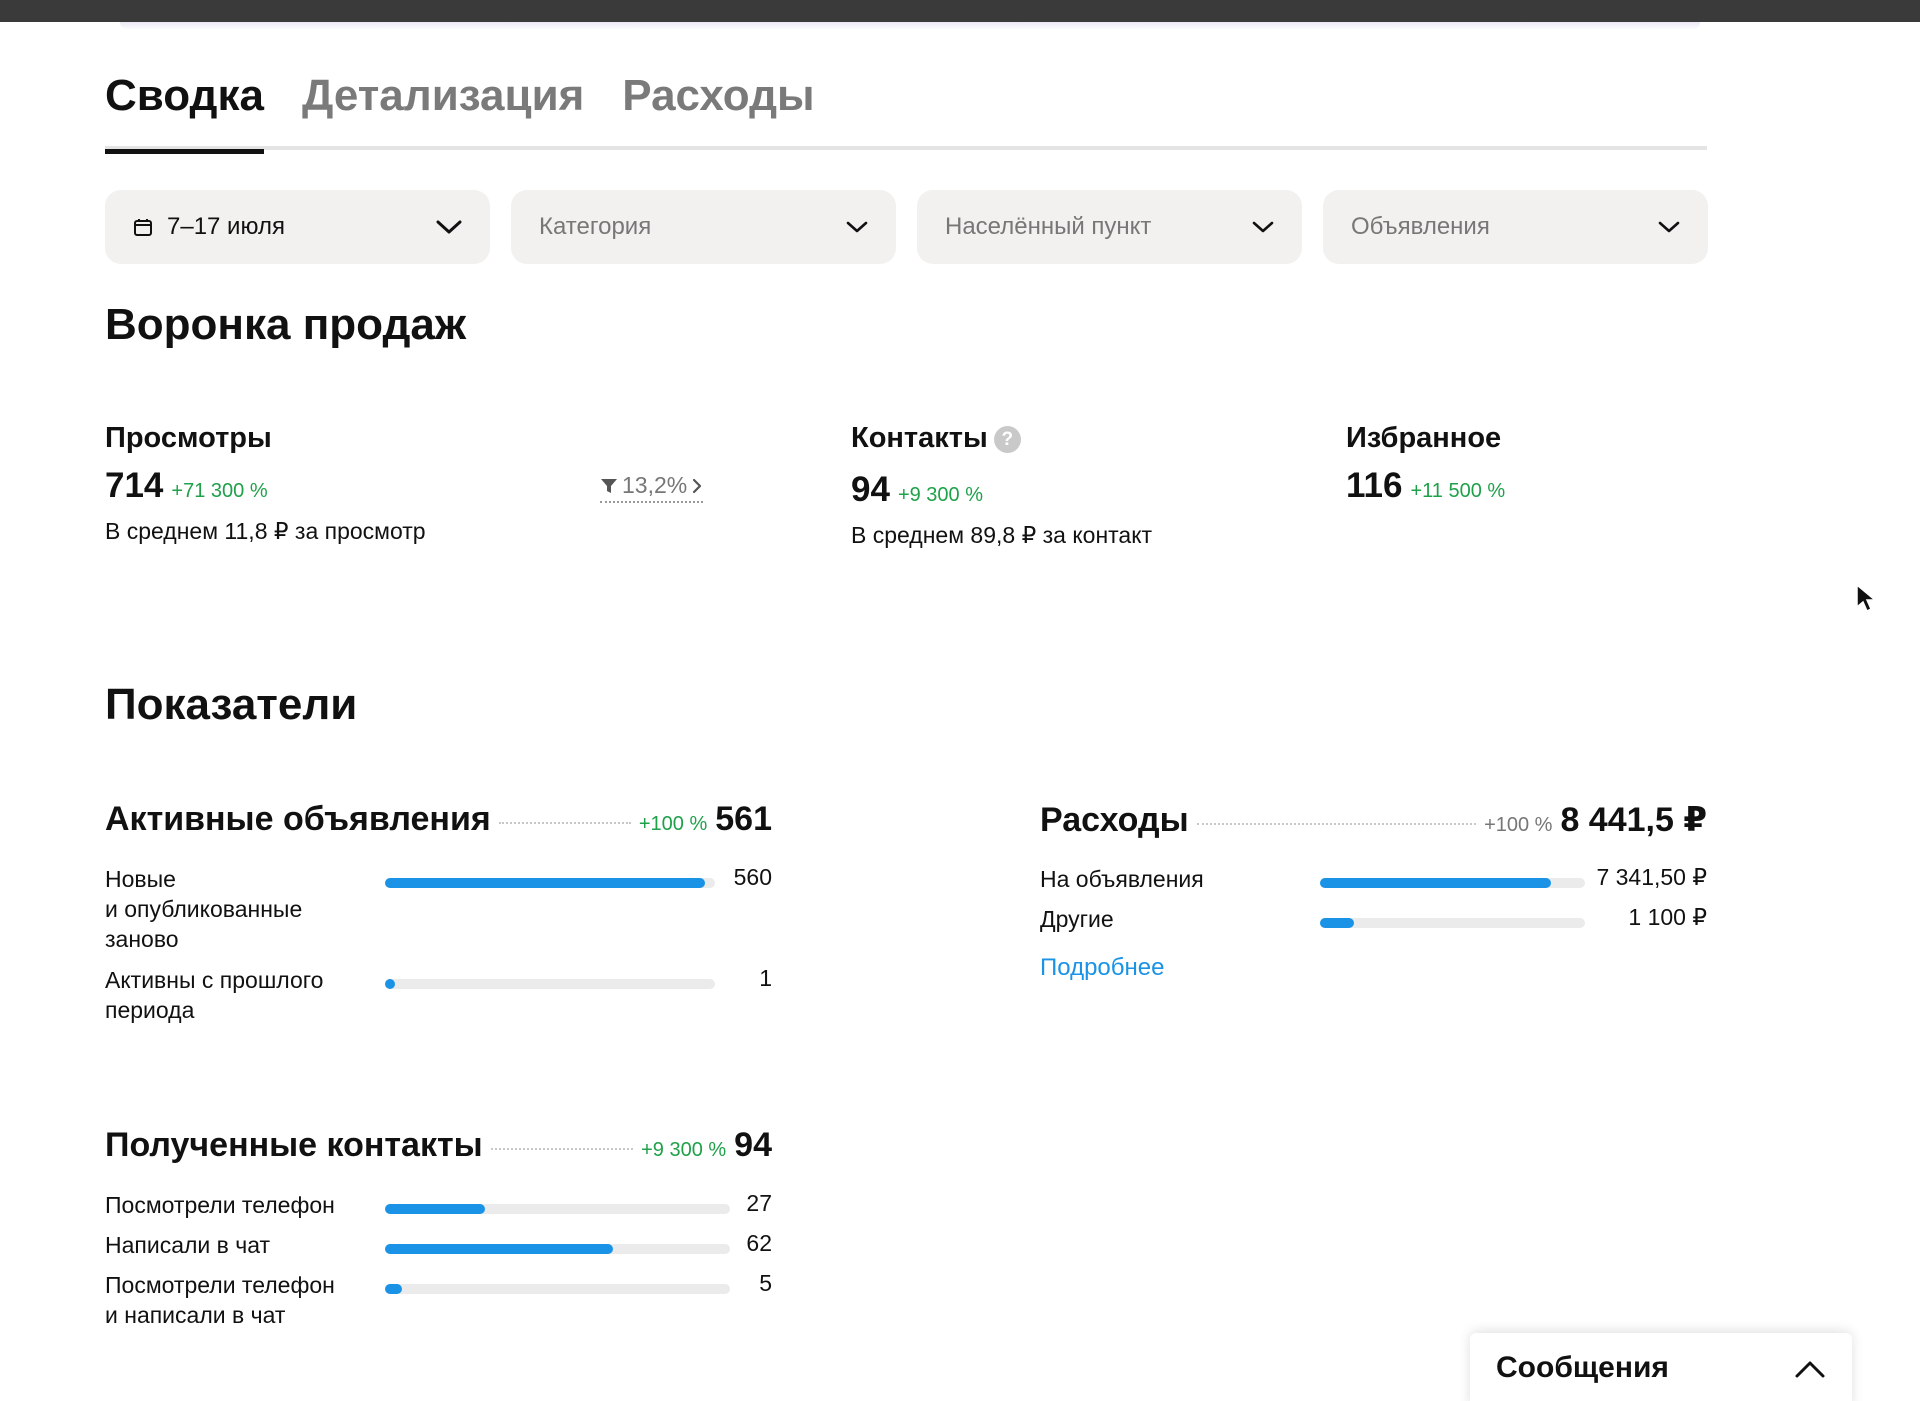 This screenshot has width=1920, height=1401. Describe the element at coordinates (743, 819) in the screenshot. I see `active-ads-value: 561` at that location.